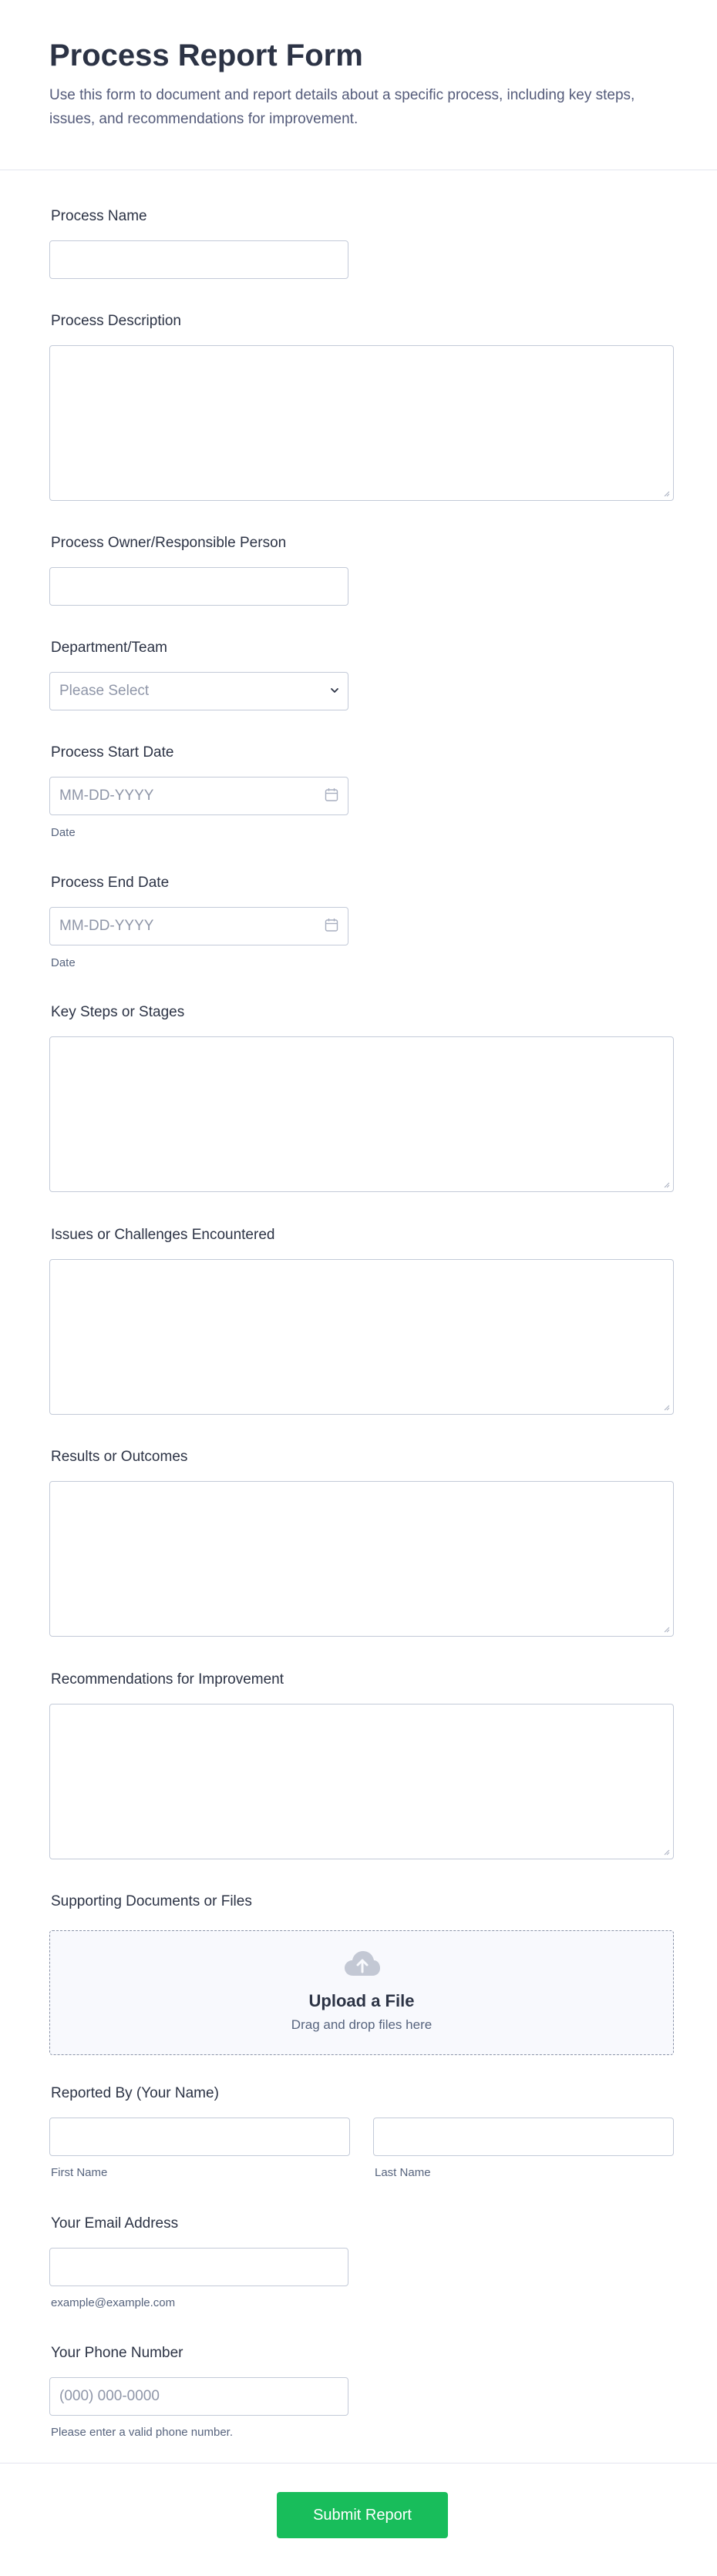 This screenshot has height=2576, width=717. Describe the element at coordinates (334, 690) in the screenshot. I see `chevron-down-icon` at that location.